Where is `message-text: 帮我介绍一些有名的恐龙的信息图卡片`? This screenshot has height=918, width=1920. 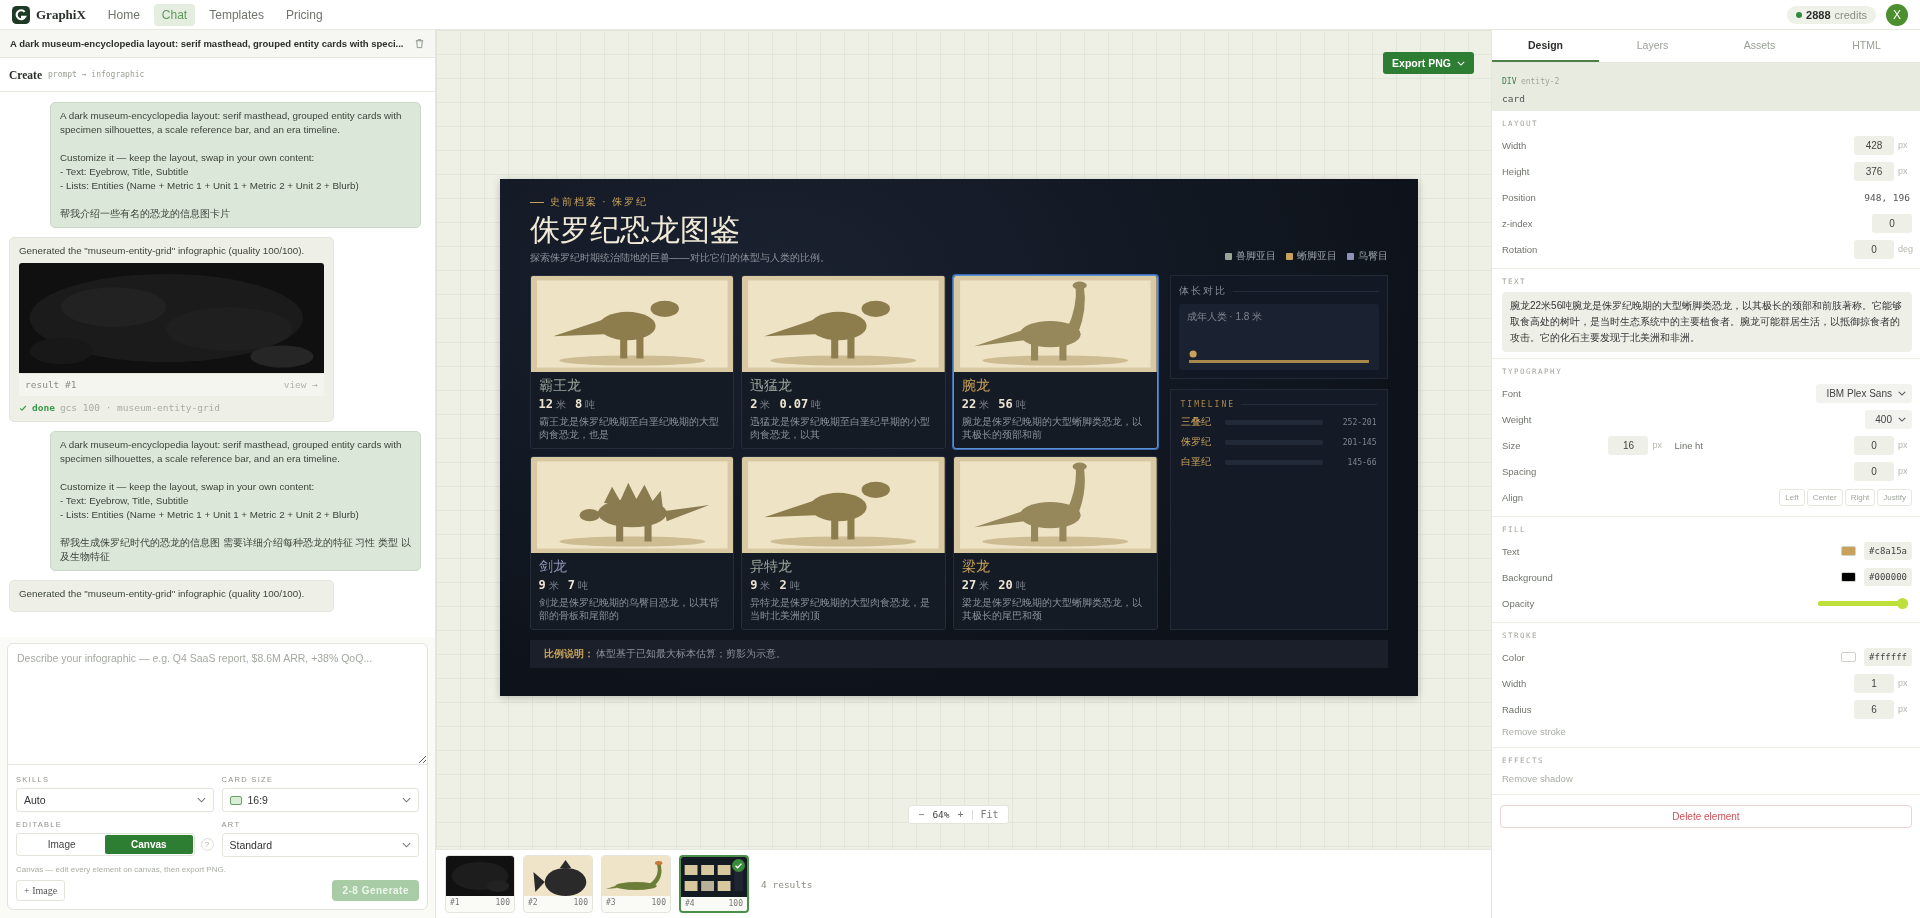
message-text: 帮我介绍一些有名的恐龙的信息图卡片 is located at coordinates (145, 214).